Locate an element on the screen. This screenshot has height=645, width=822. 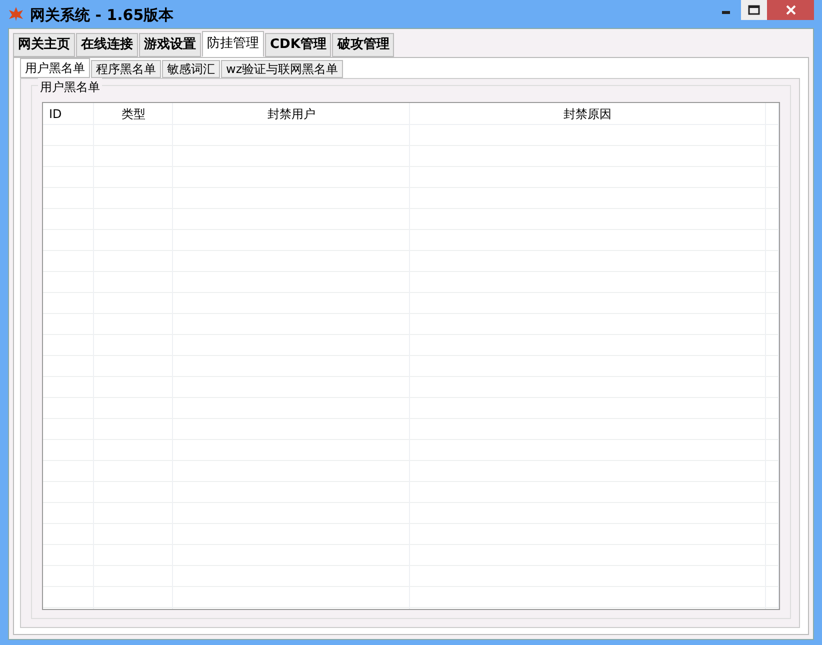
tab: 敏感词汇 is located at coordinates (191, 69).